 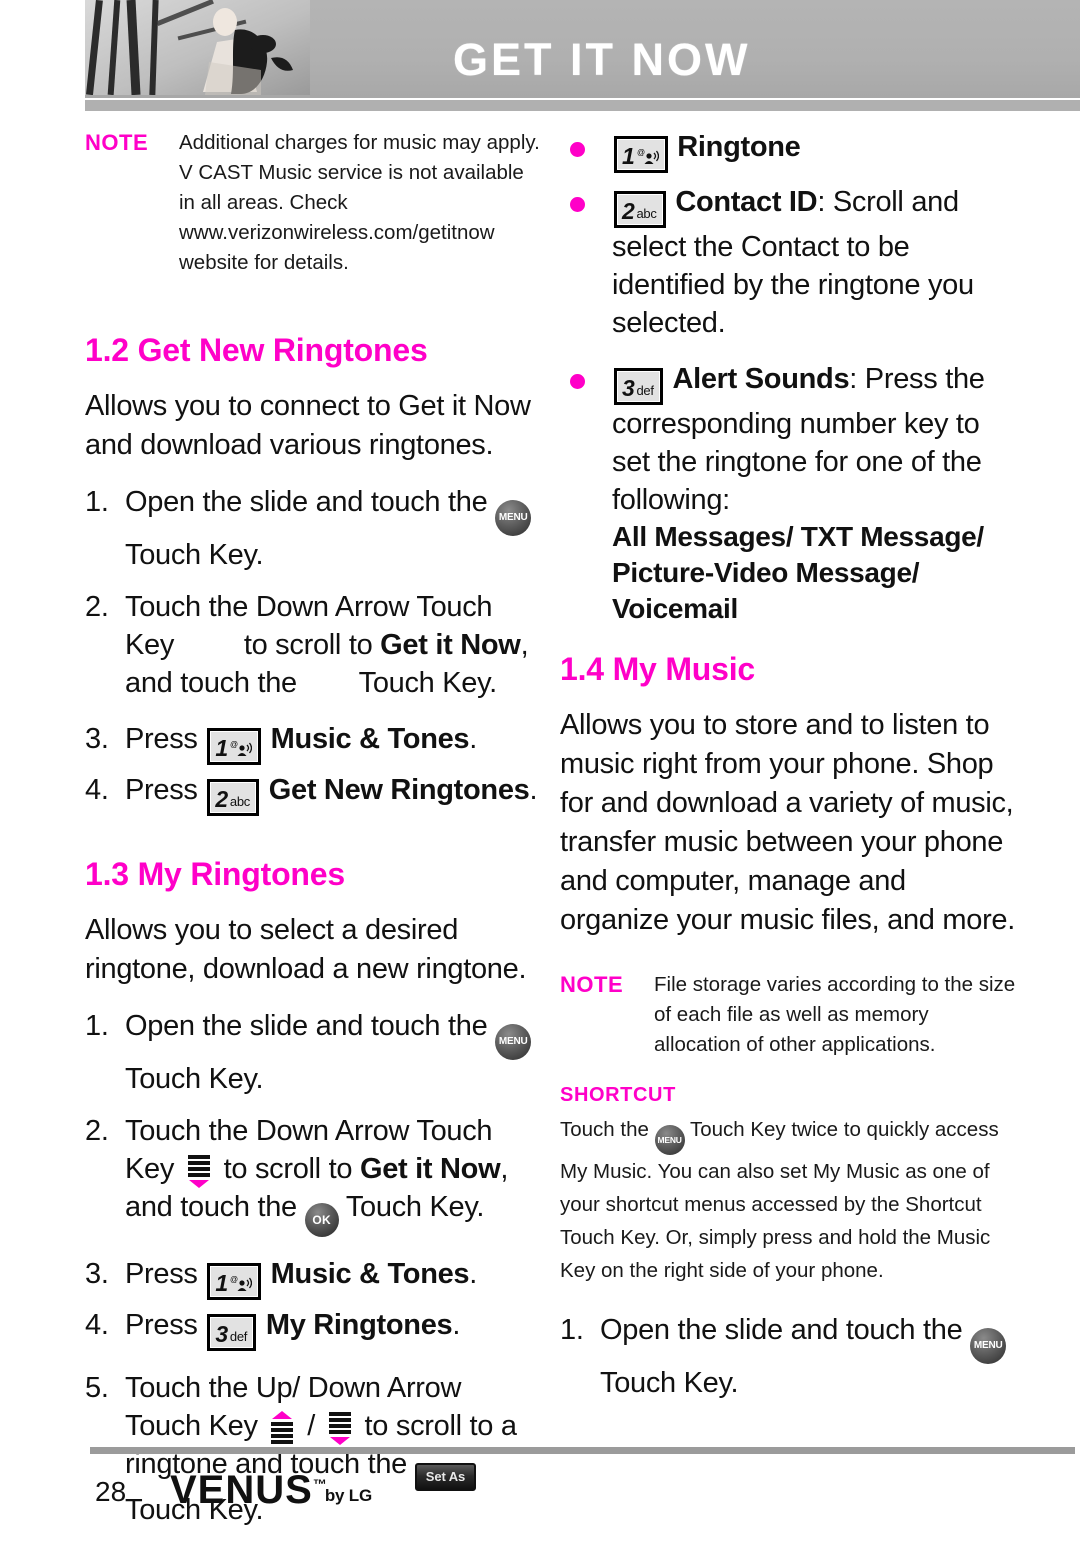 I want to click on key-digit: 2, so click(x=628, y=211).